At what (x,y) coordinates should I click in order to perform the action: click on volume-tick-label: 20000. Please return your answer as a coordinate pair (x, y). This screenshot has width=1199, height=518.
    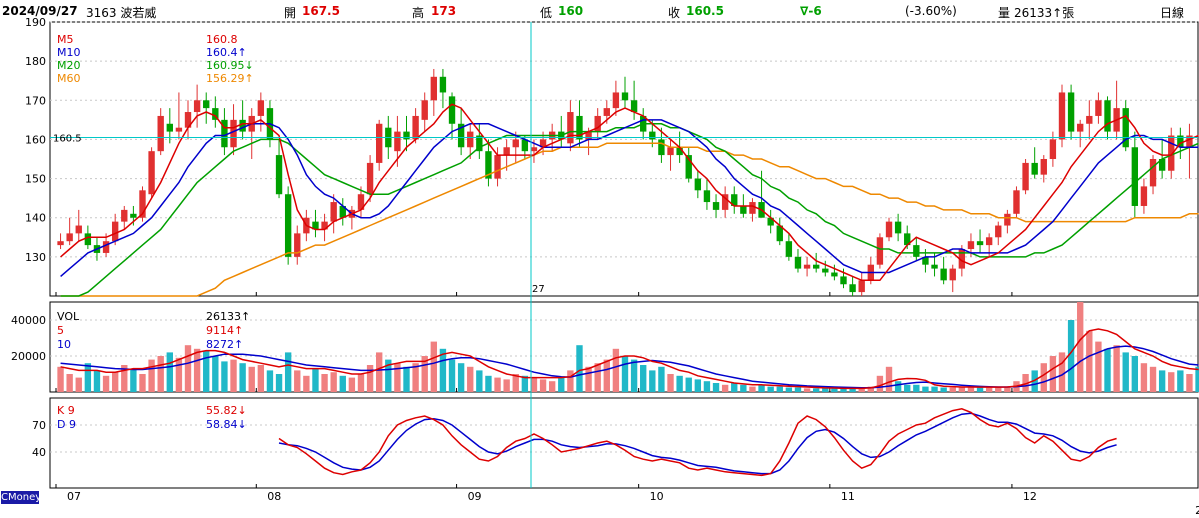
    Looking at the image, I should click on (28, 356).